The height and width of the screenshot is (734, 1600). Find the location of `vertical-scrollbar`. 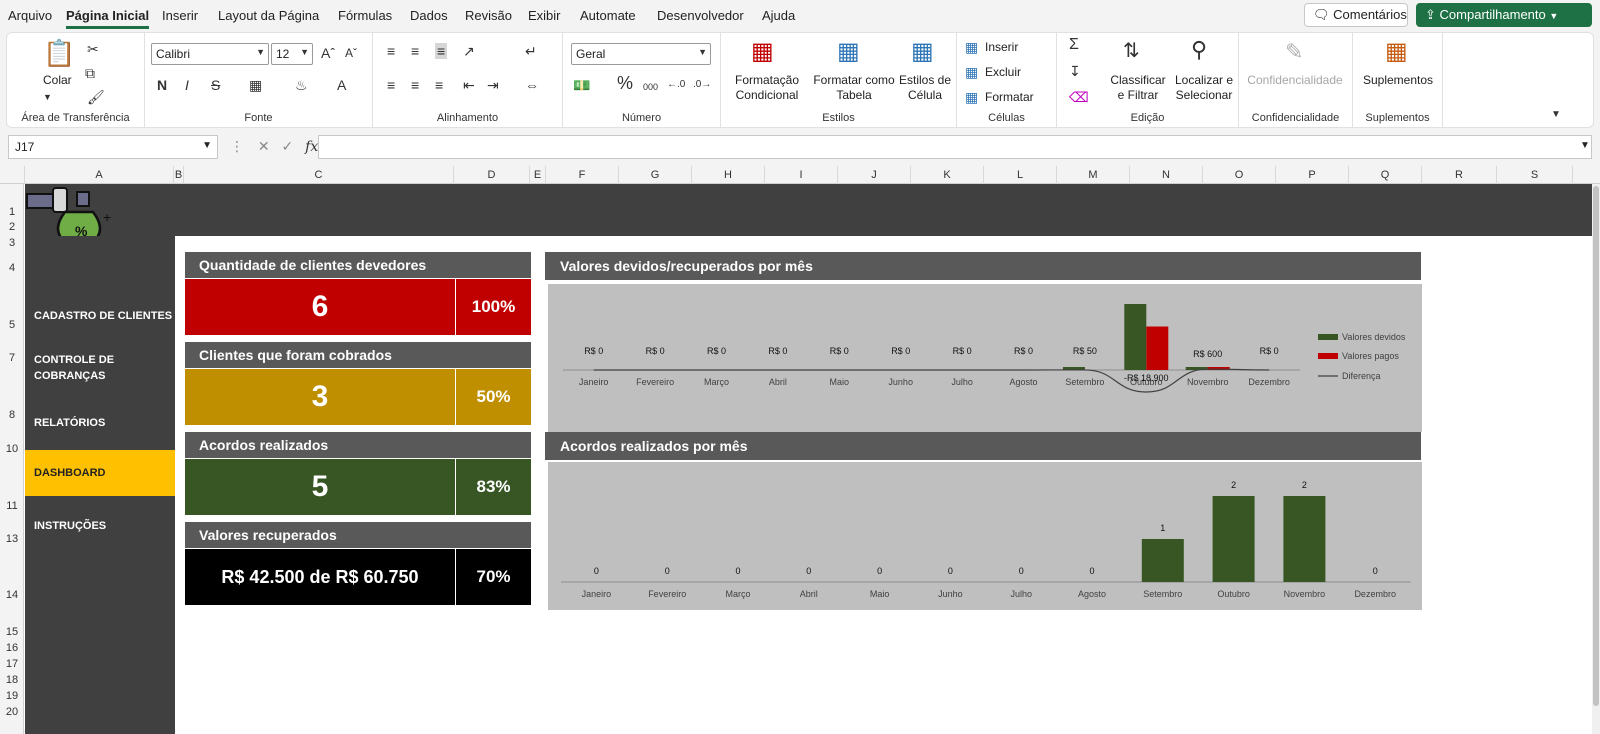

vertical-scrollbar is located at coordinates (1596, 459).